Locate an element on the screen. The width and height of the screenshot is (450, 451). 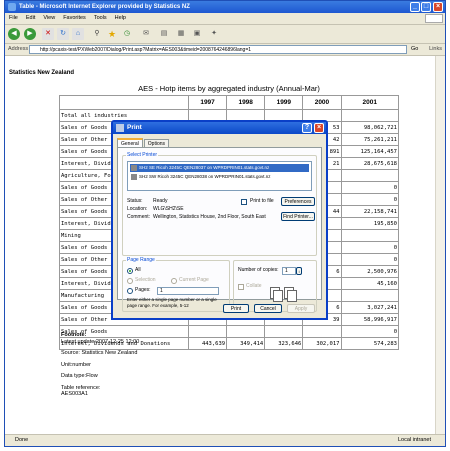
favorites-star-icon: ★ is located at coordinates (112, 34).